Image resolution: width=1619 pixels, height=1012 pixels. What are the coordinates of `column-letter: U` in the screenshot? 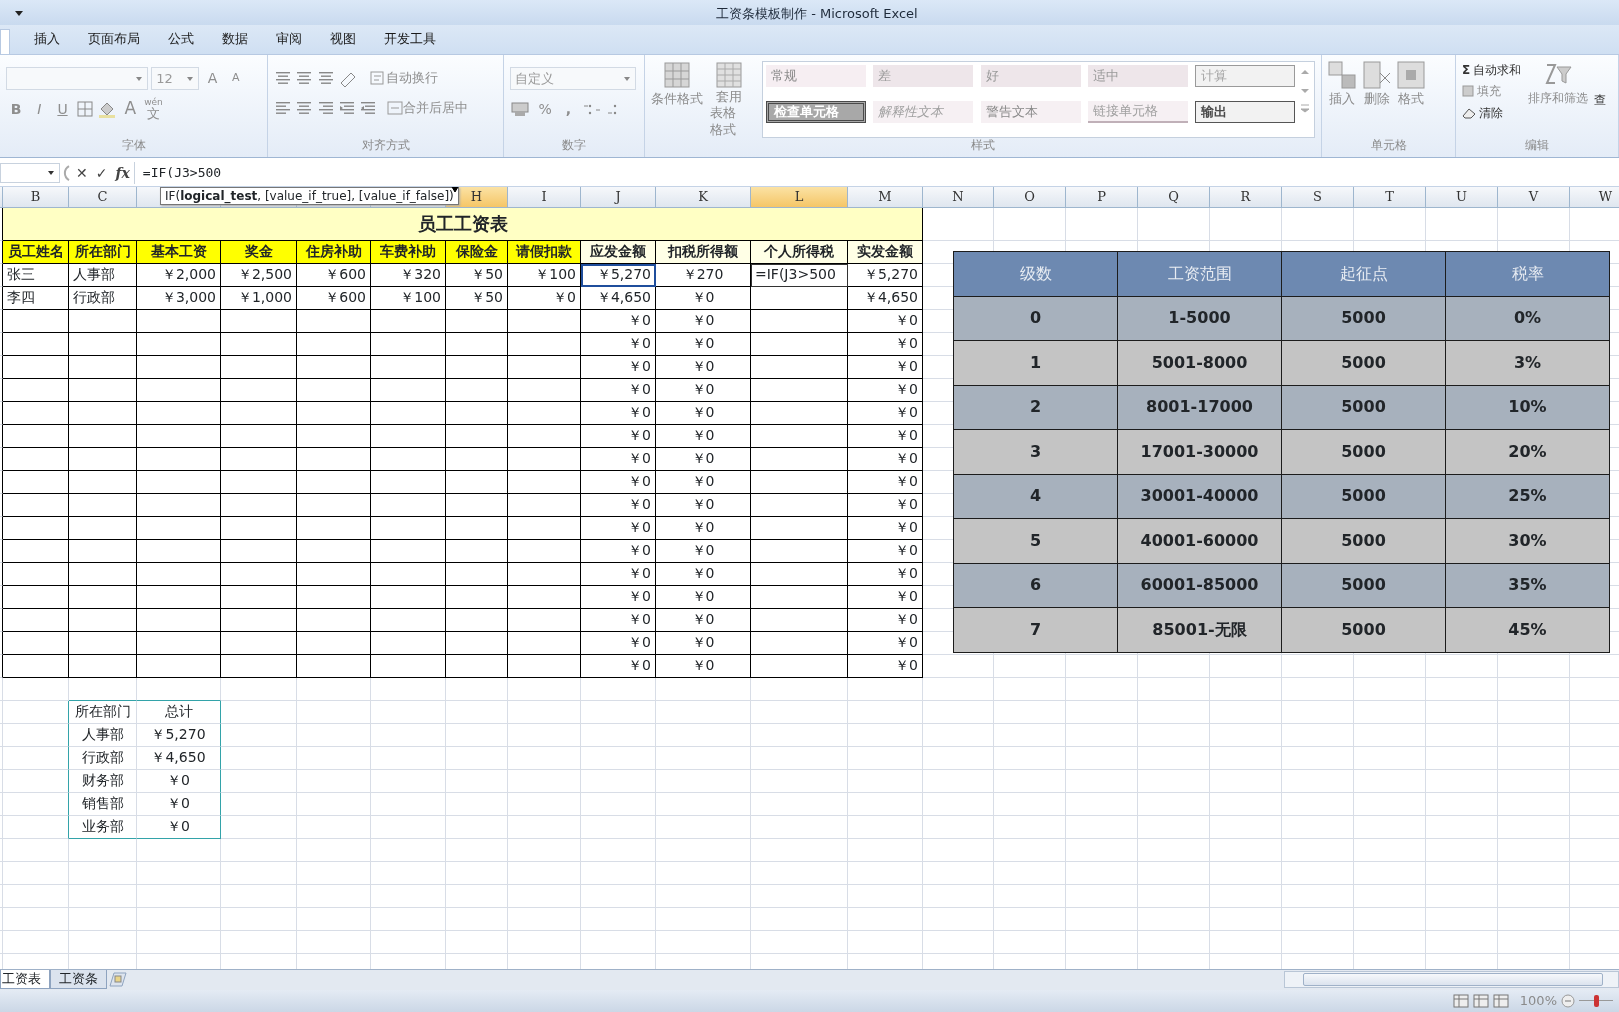 It's located at (1462, 197).